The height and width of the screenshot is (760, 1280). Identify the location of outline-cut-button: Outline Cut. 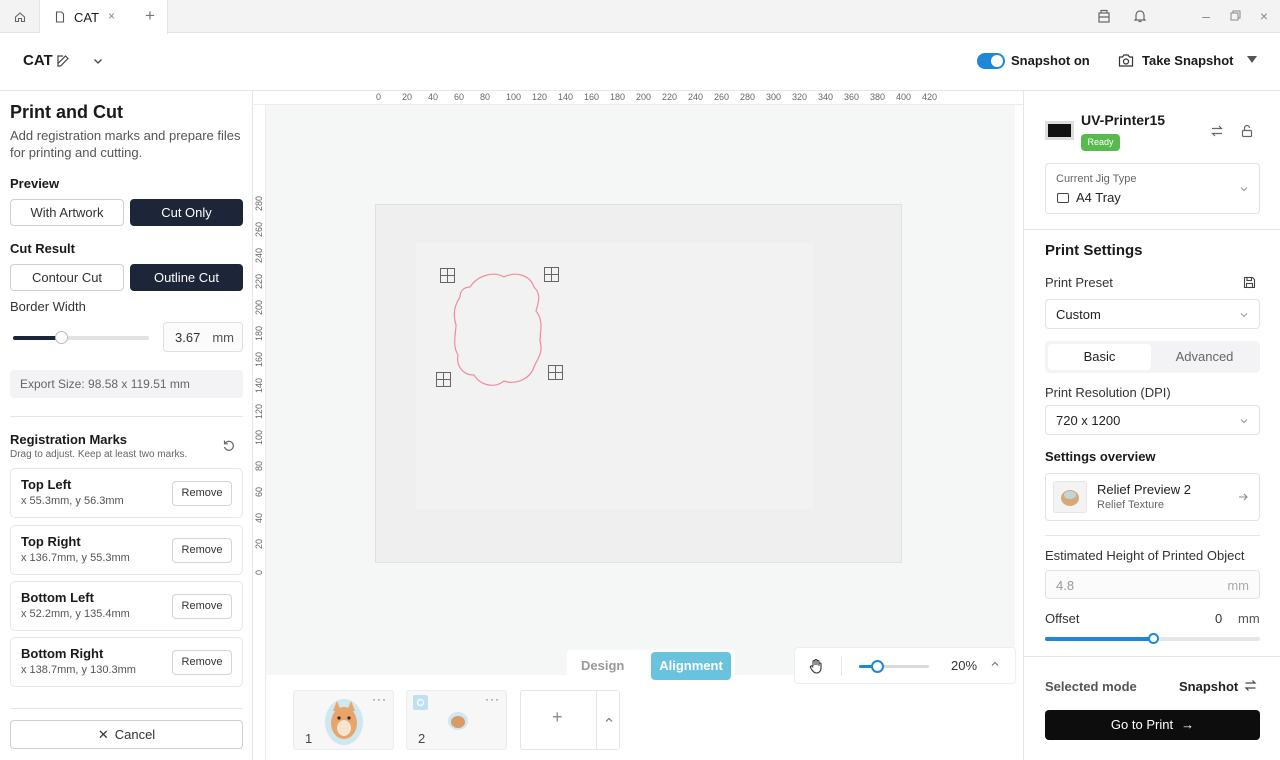
(186, 277).